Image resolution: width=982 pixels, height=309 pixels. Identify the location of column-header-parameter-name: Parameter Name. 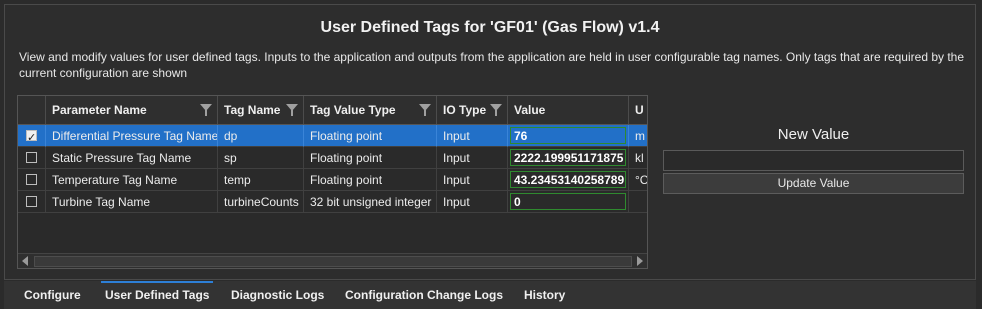
(132, 110).